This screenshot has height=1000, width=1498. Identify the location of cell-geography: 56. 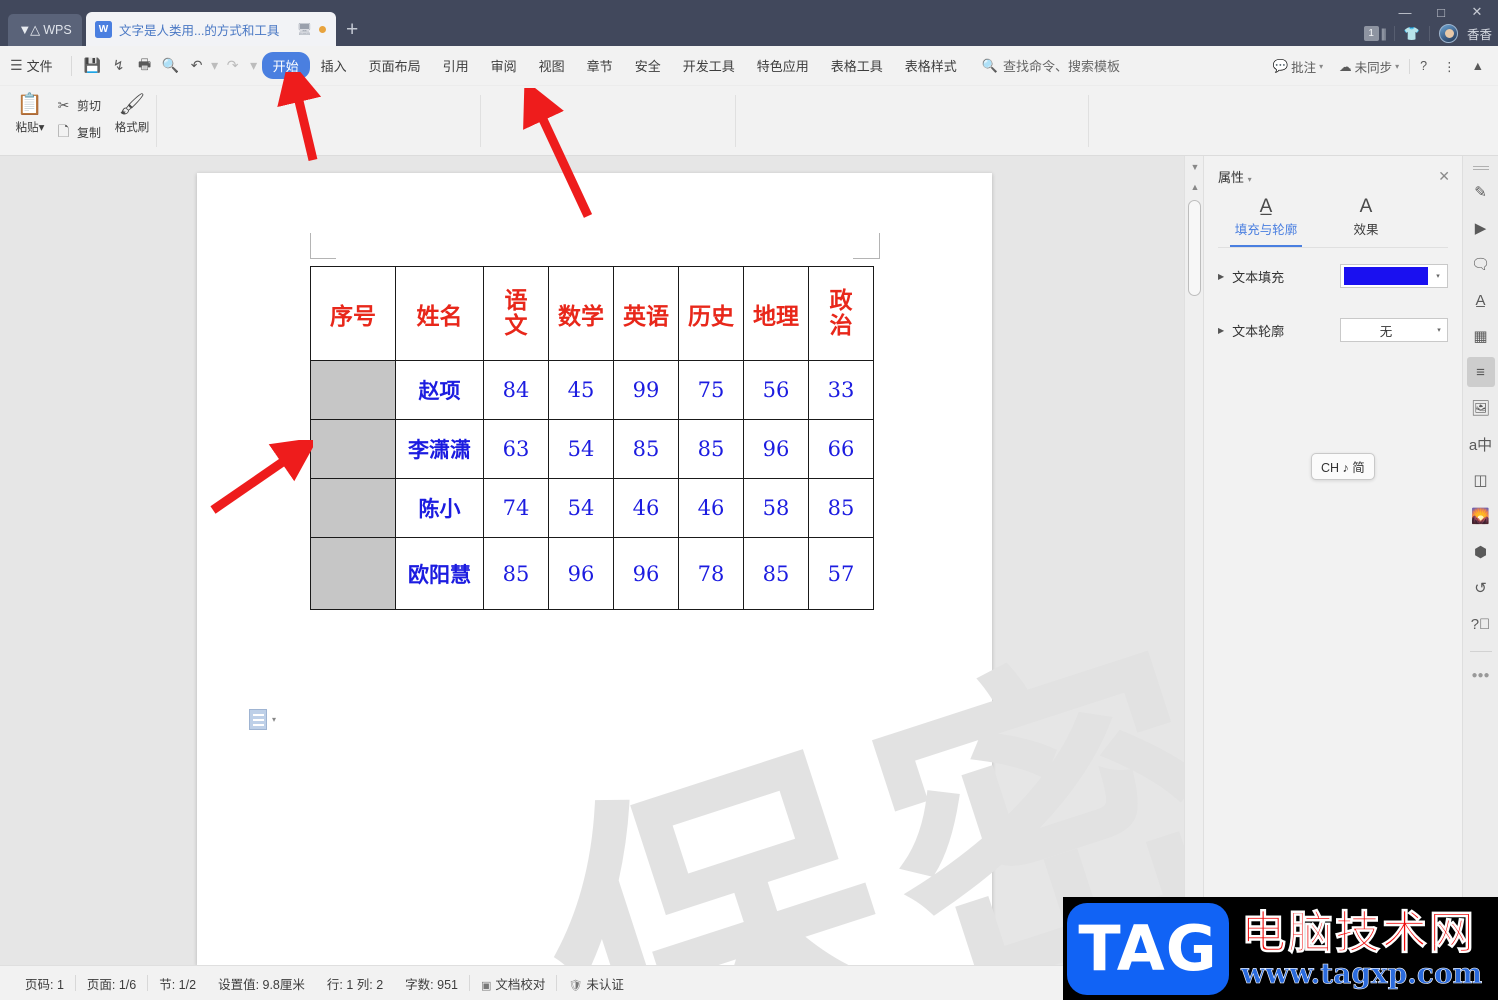
(776, 390).